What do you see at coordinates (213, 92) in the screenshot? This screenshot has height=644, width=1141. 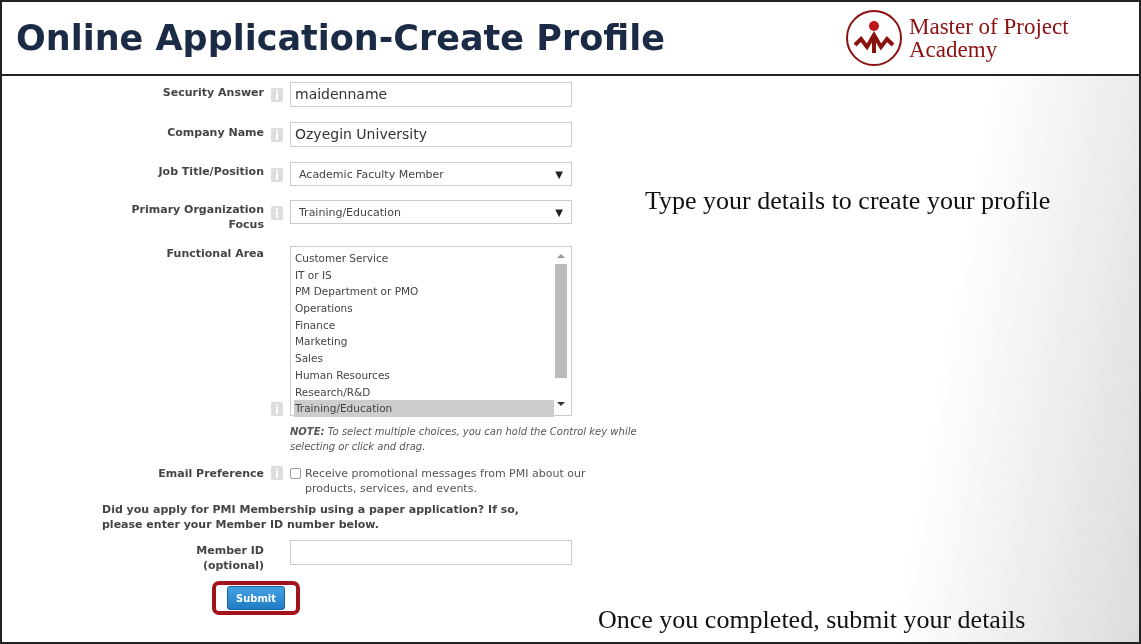 I see `field-label: Security Answer` at bounding box center [213, 92].